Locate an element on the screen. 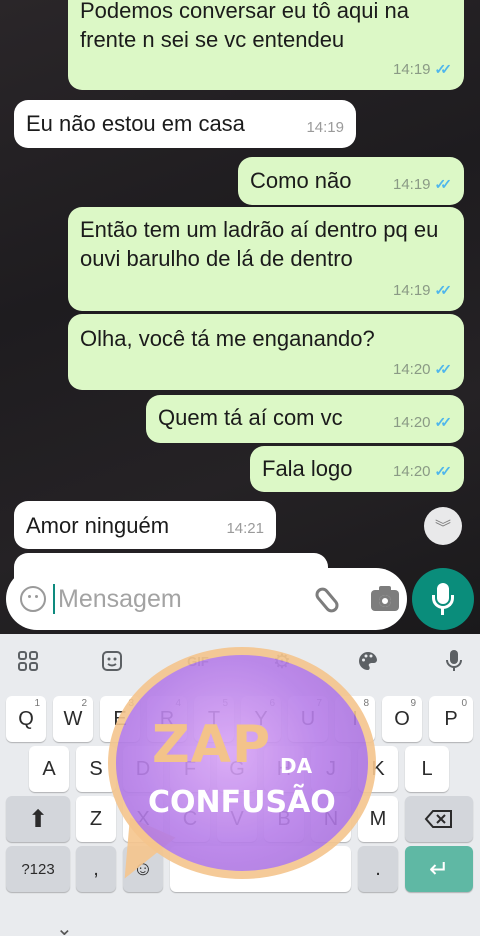 Image resolution: width=480 pixels, height=936 pixels. key-u: U7 is located at coordinates (308, 719).